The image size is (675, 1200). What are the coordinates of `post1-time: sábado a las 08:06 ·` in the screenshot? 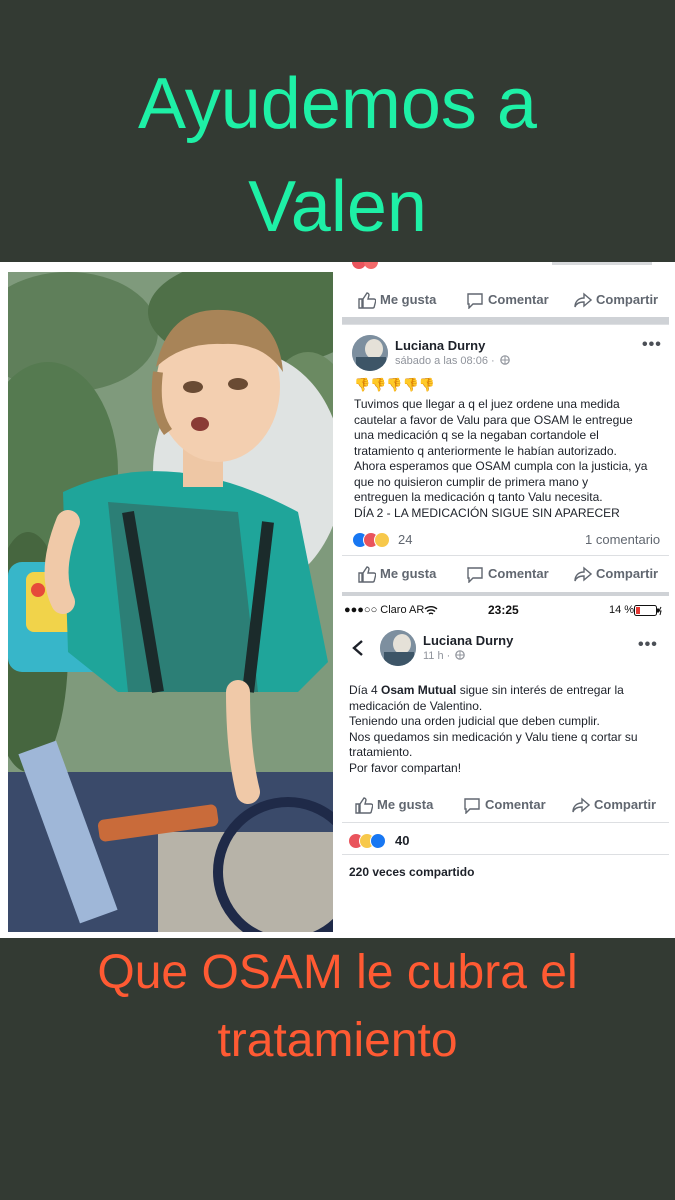 It's located at (445, 361).